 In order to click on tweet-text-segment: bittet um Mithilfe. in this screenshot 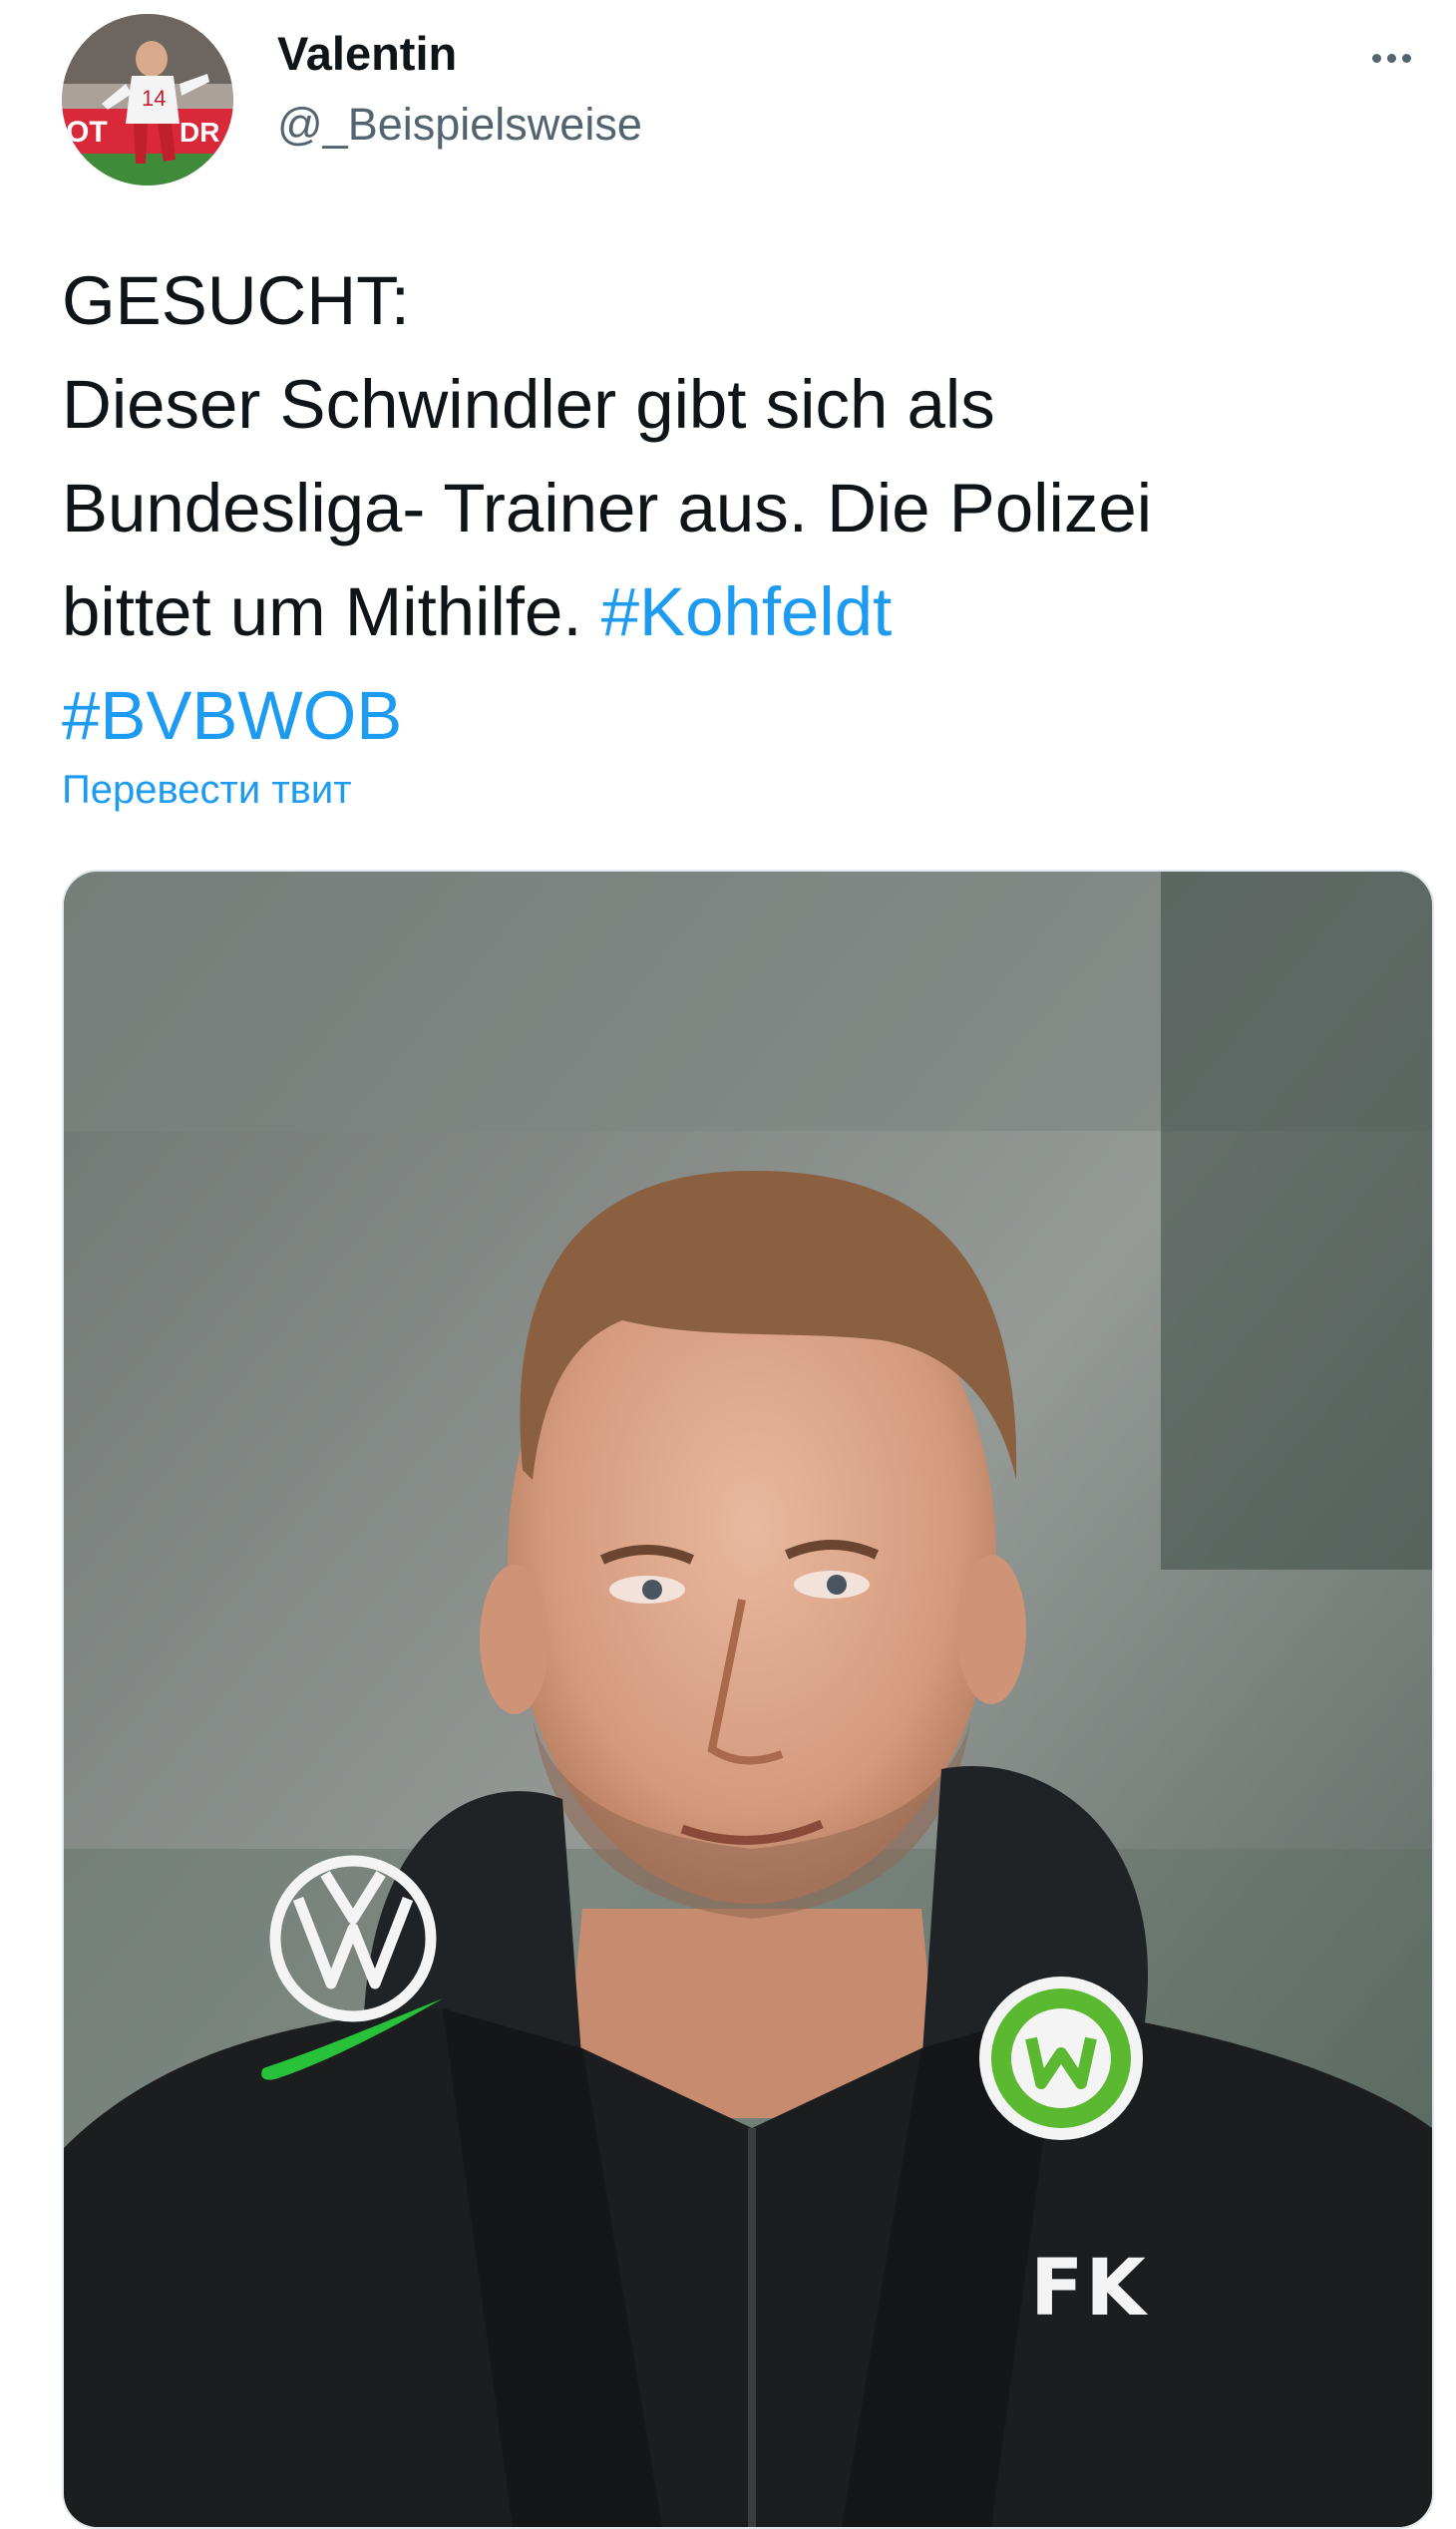, I will do `click(331, 611)`.